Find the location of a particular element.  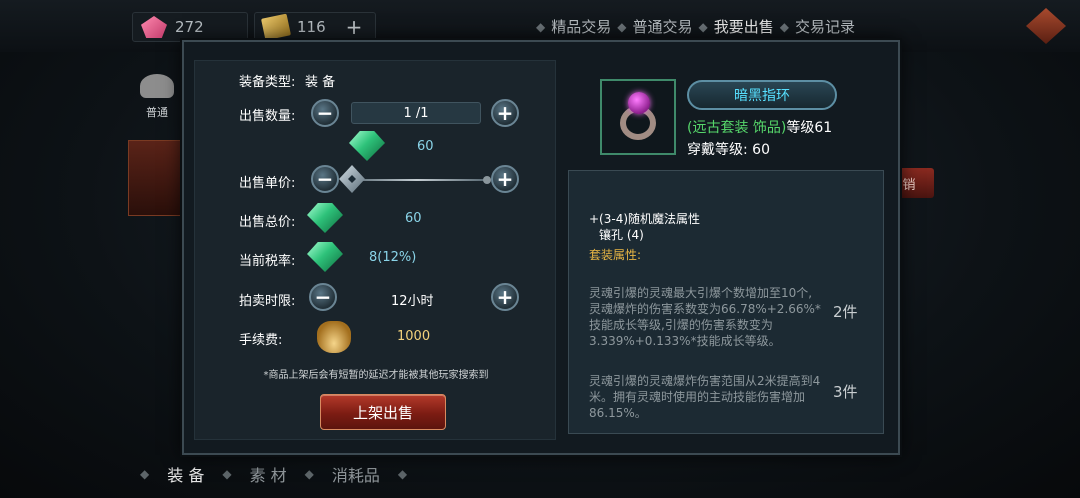

item-socket-line: 镶孔 (4) is located at coordinates (621, 235).